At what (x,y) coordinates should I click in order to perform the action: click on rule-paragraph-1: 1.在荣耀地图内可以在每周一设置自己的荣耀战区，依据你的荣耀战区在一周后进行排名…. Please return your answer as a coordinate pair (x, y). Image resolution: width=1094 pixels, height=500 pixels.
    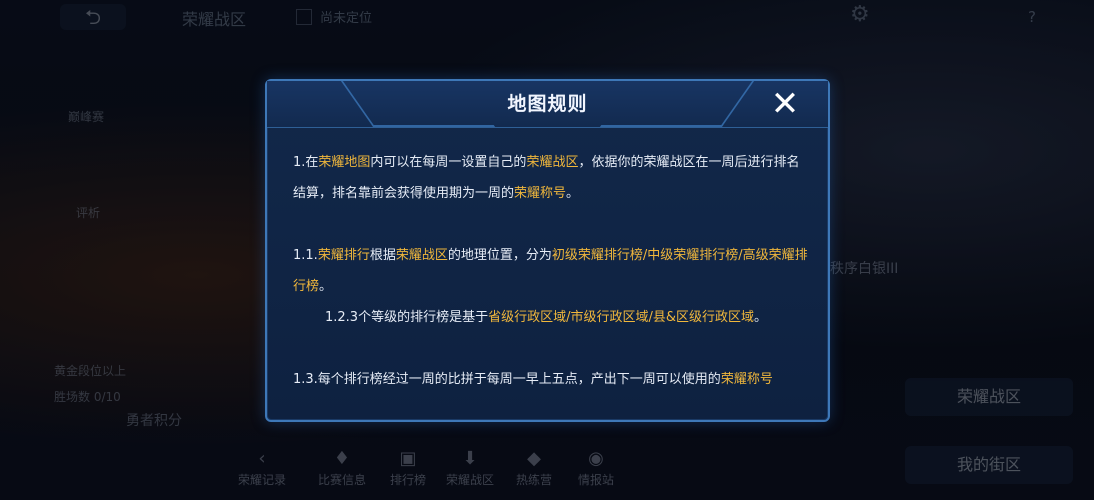
    Looking at the image, I should click on (546, 178).